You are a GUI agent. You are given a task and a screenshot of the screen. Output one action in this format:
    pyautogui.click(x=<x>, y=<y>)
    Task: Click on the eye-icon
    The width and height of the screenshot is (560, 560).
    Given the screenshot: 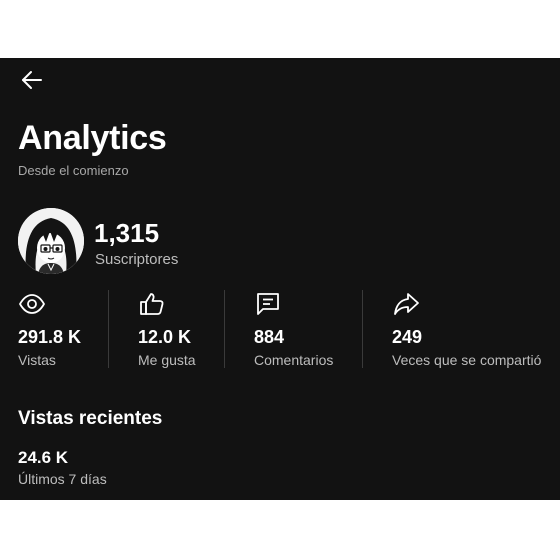 What is the action you would take?
    pyautogui.click(x=32, y=304)
    